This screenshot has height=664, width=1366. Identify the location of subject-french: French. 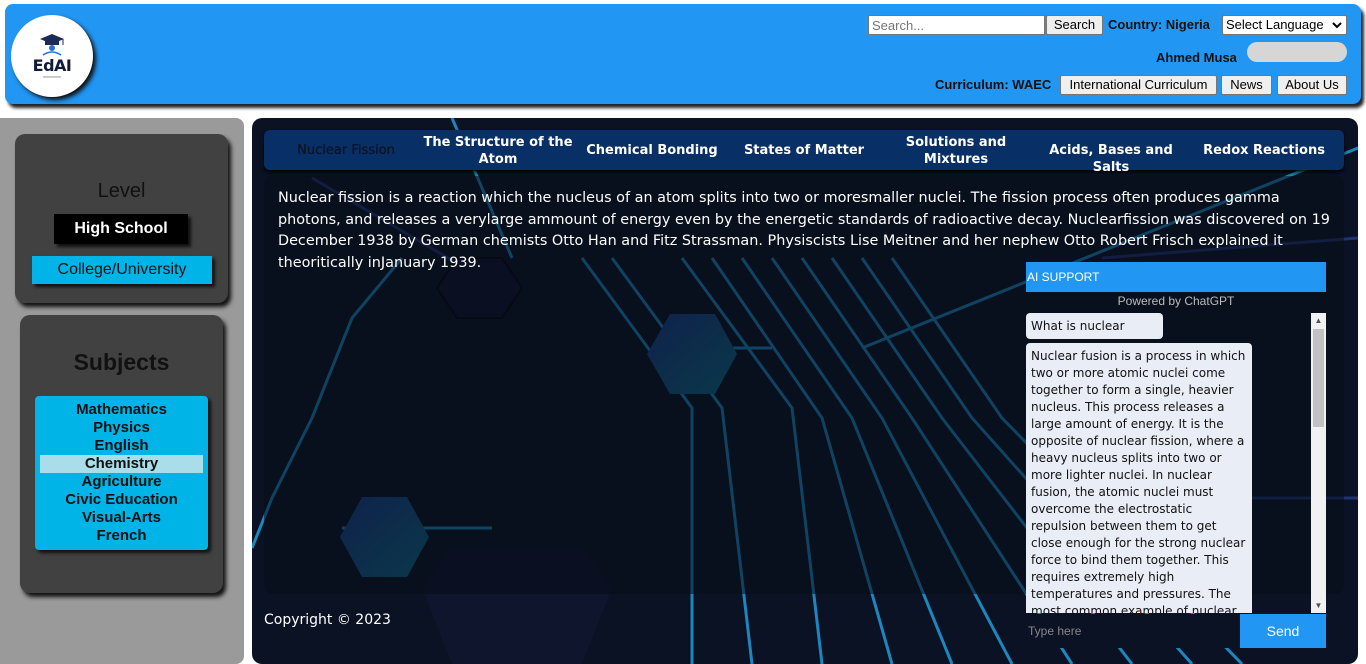
(121, 536).